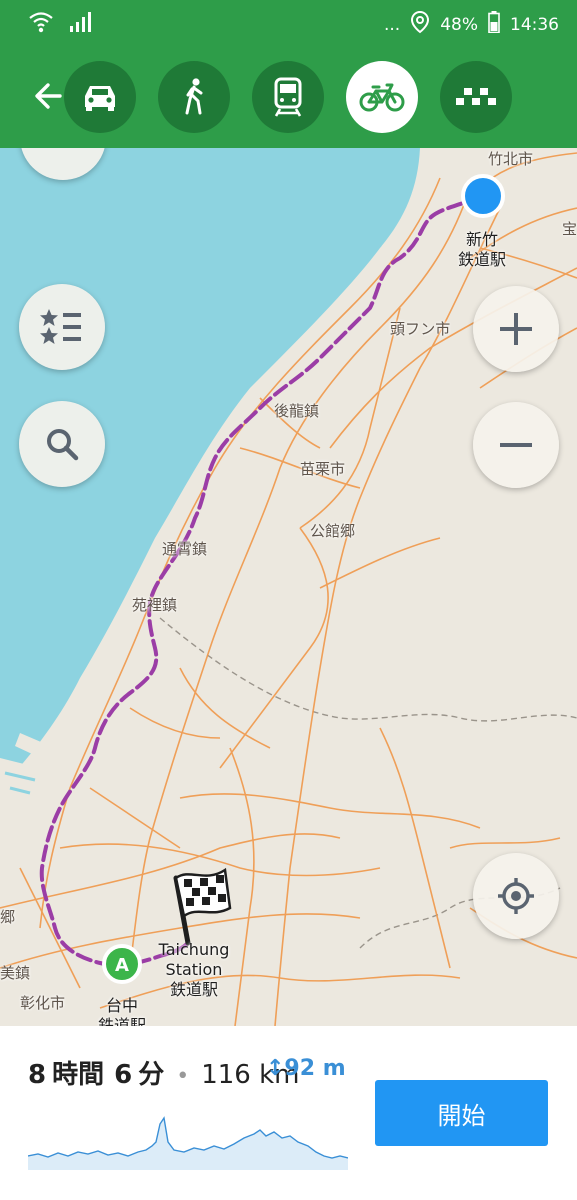 This screenshot has height=1200, width=577. I want to click on car-icon, so click(100, 98).